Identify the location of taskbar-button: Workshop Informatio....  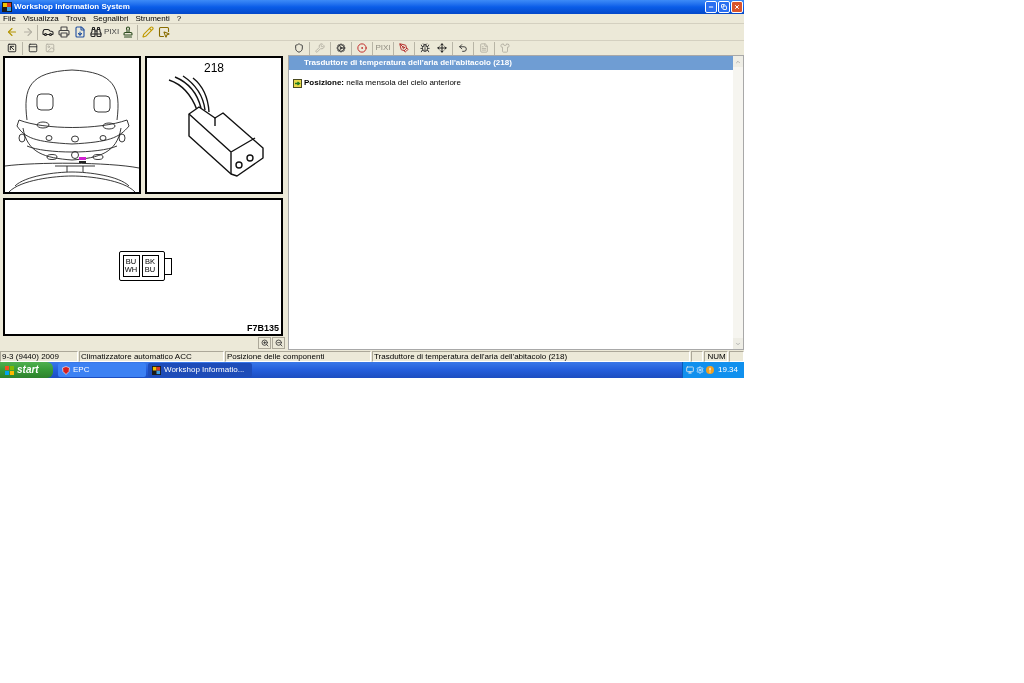
(200, 370).